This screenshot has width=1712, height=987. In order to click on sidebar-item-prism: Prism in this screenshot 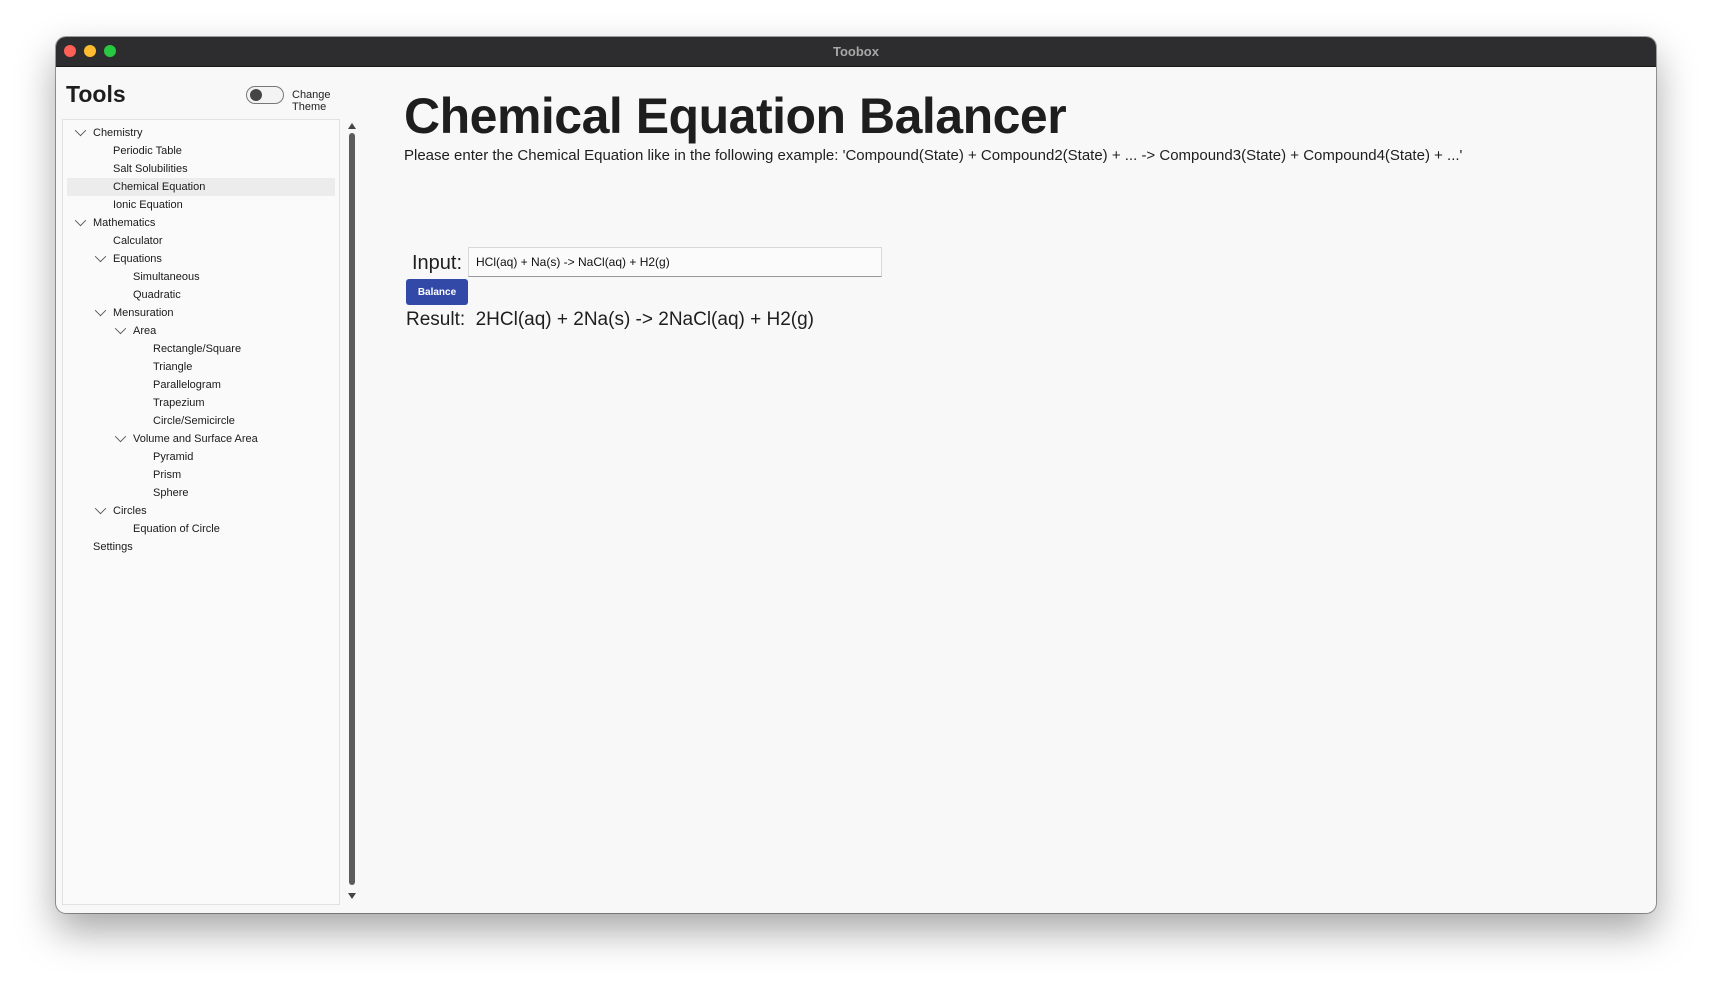, I will do `click(201, 475)`.